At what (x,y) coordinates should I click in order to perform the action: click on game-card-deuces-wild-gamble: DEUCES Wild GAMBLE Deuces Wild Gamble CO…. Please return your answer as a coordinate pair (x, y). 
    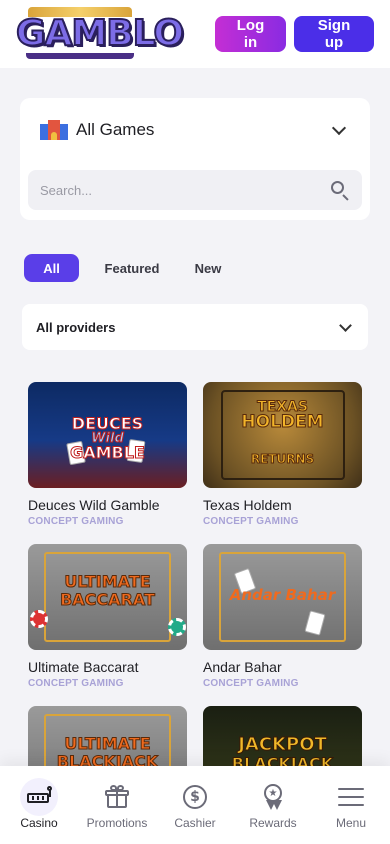
    Looking at the image, I should click on (107, 454).